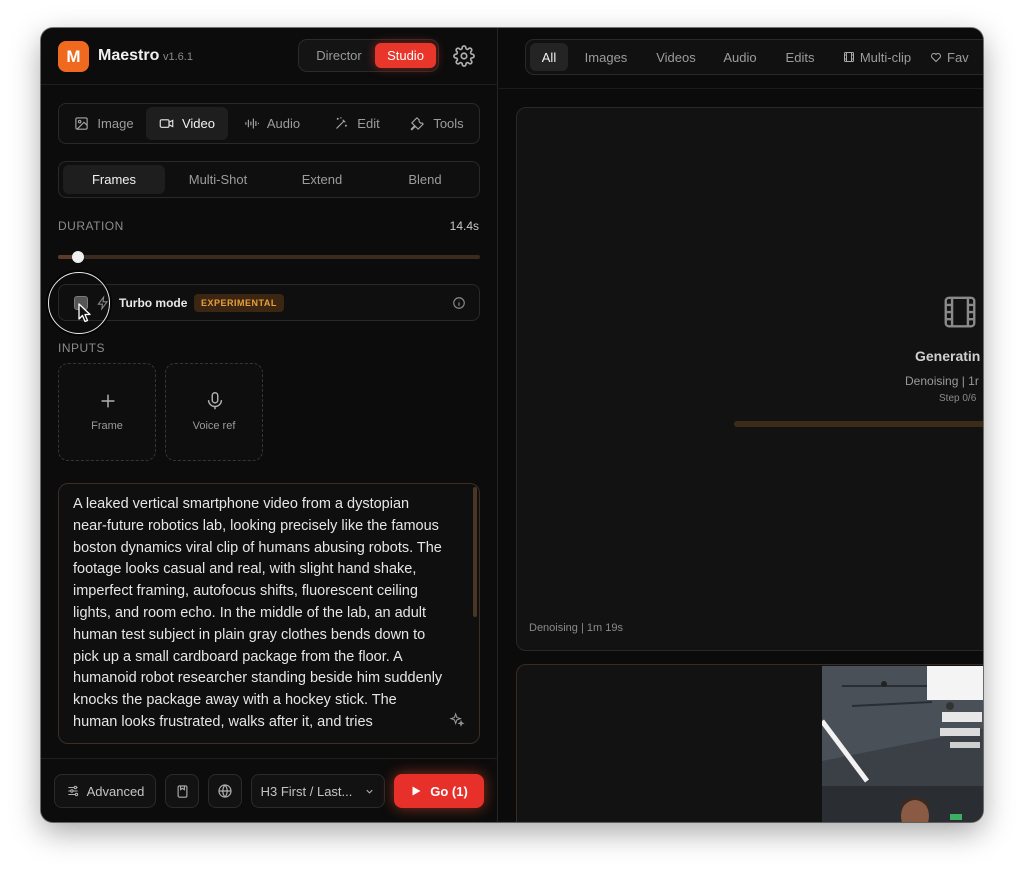 The height and width of the screenshot is (877, 1024). What do you see at coordinates (322, 179) in the screenshot?
I see `subtab-extend: Extend` at bounding box center [322, 179].